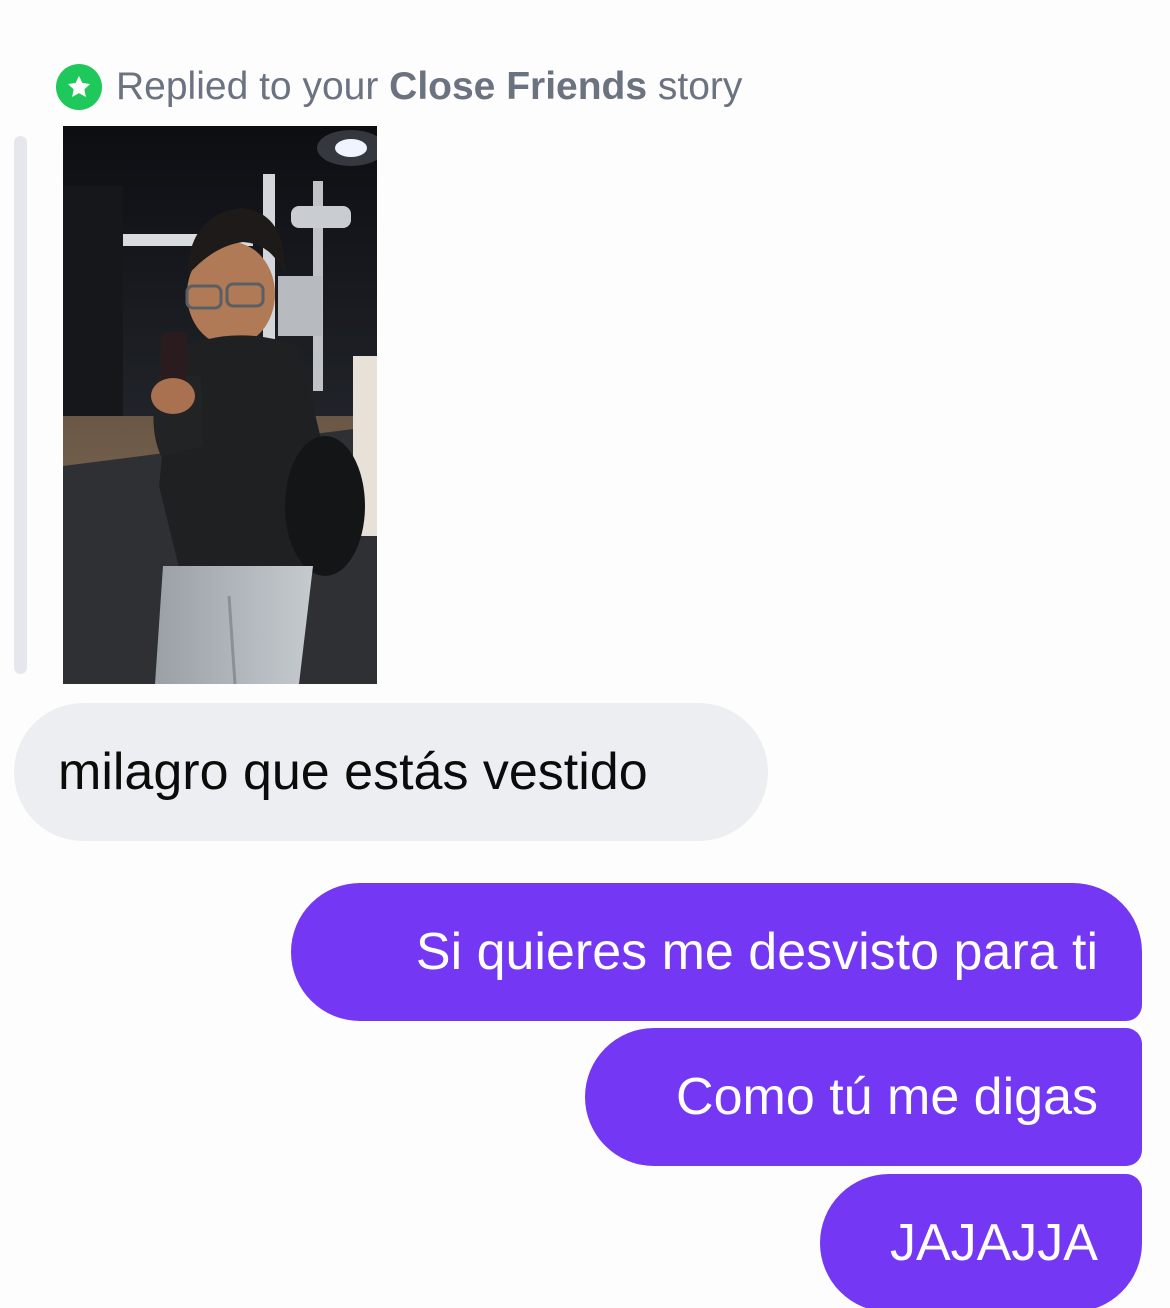 This screenshot has width=1170, height=1308. What do you see at coordinates (695, 86) in the screenshot?
I see `reply-header-suffix: story` at bounding box center [695, 86].